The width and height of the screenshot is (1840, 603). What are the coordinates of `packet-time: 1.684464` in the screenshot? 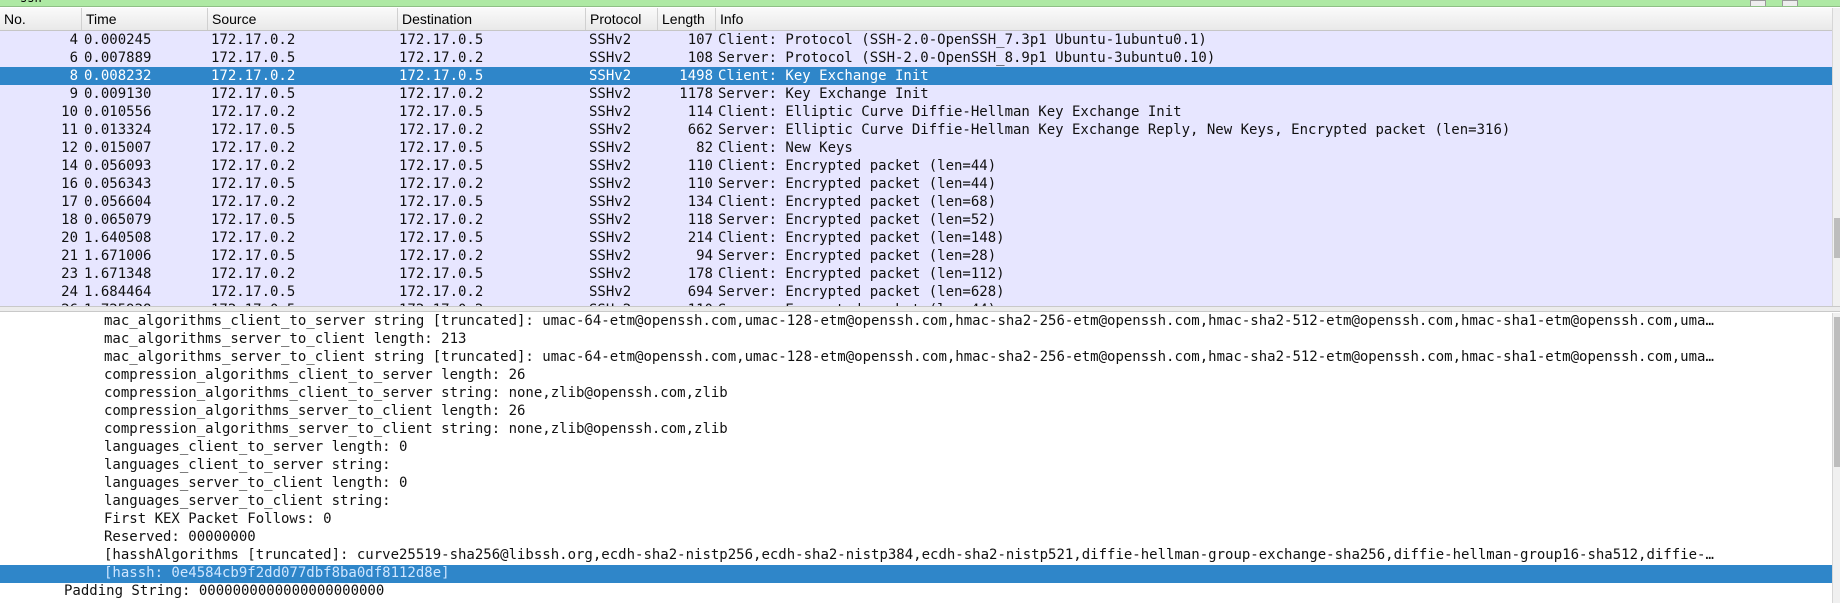 It's located at (118, 292).